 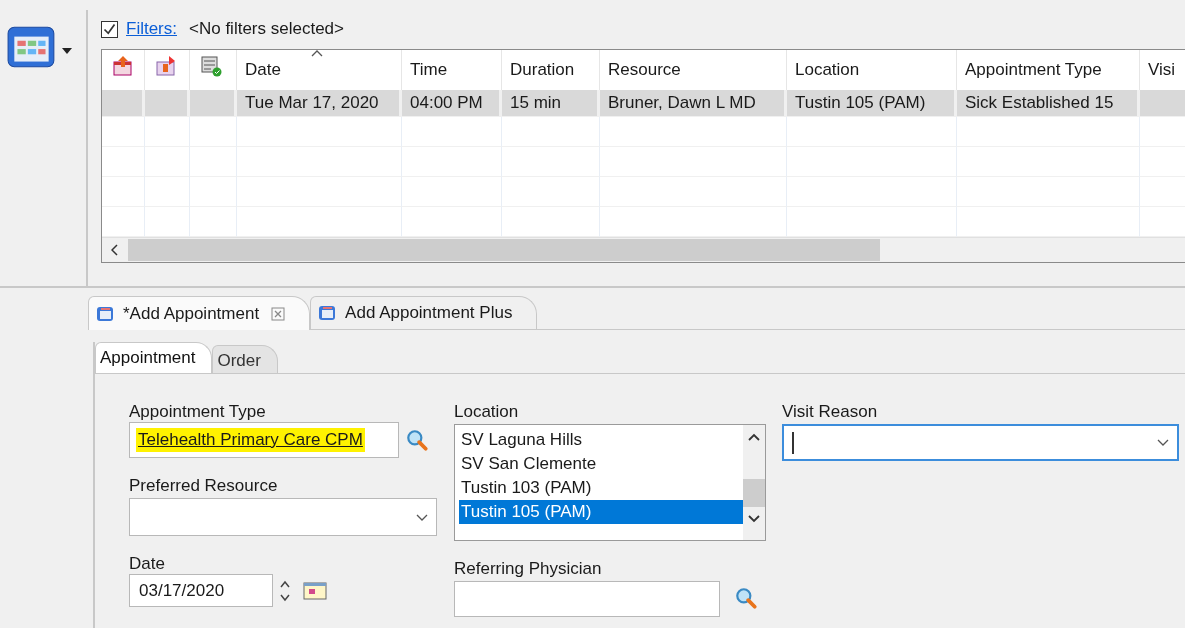 What do you see at coordinates (424, 312) in the screenshot?
I see `editor-tab: Add Appointment Plus` at bounding box center [424, 312].